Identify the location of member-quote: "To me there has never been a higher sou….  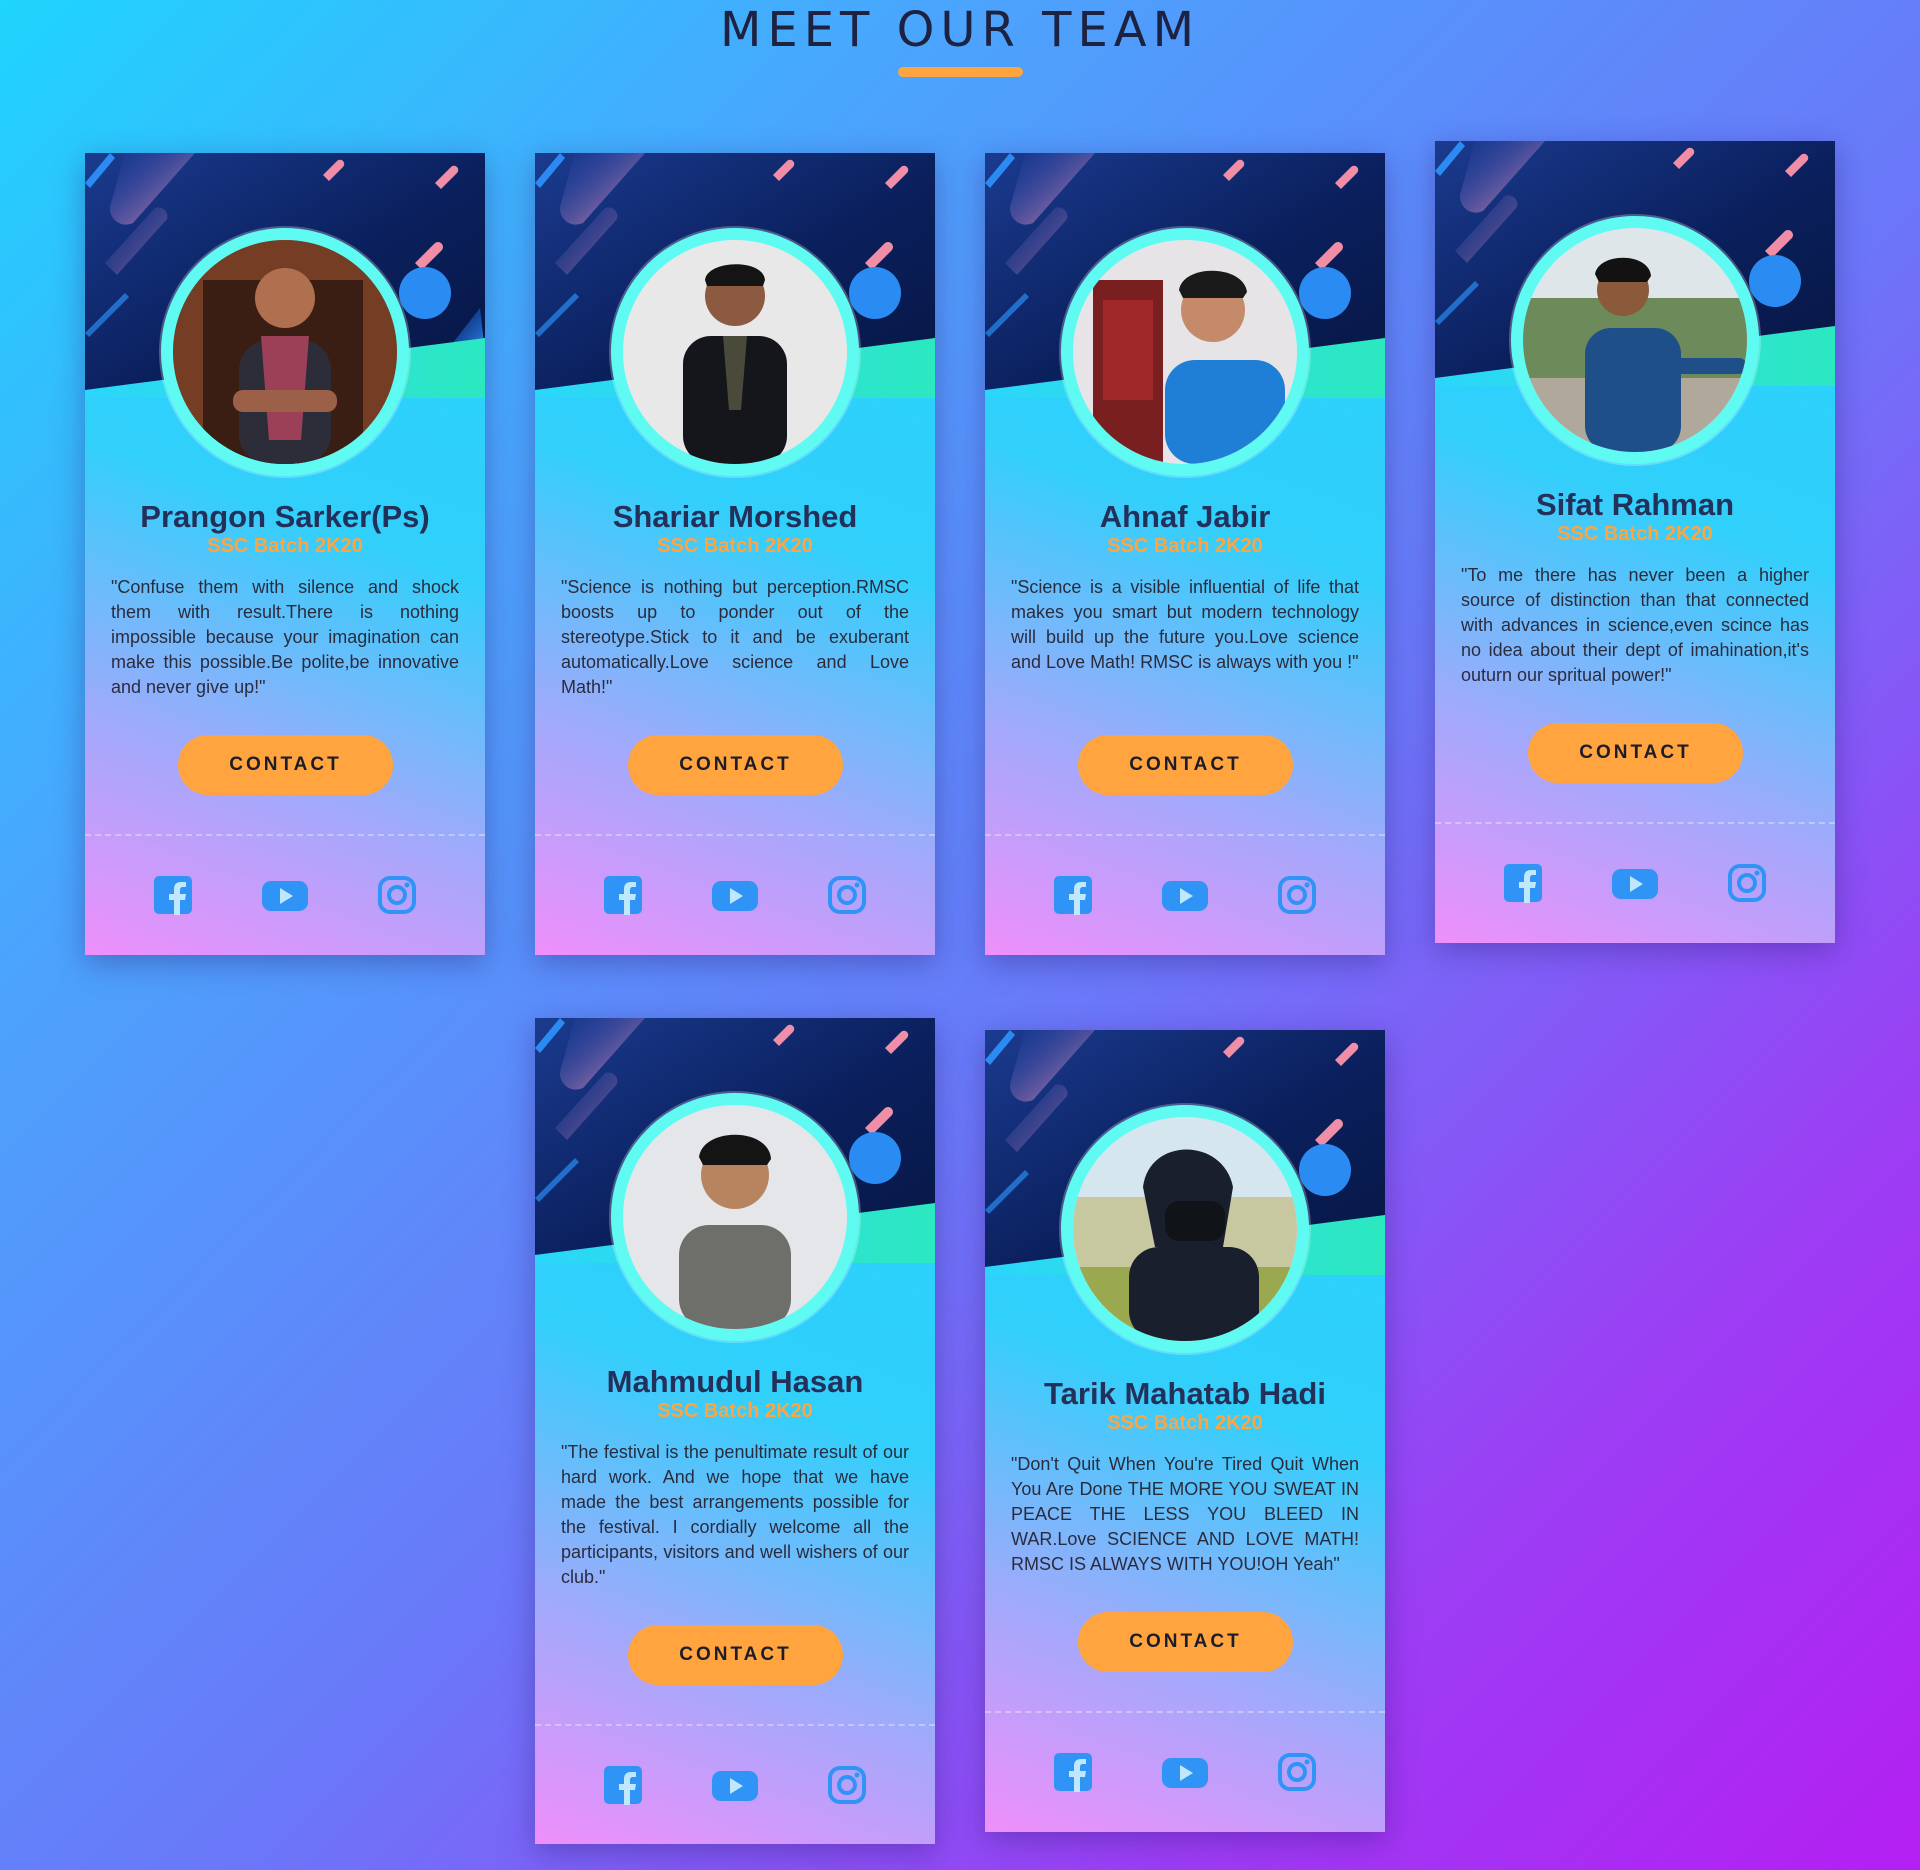
(1635, 625).